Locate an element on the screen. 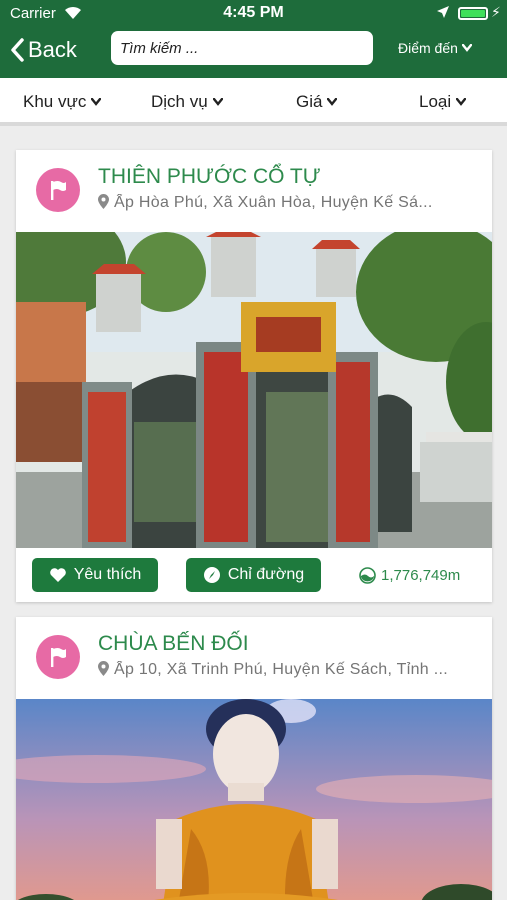 This screenshot has width=507, height=900. heart-icon is located at coordinates (57, 575).